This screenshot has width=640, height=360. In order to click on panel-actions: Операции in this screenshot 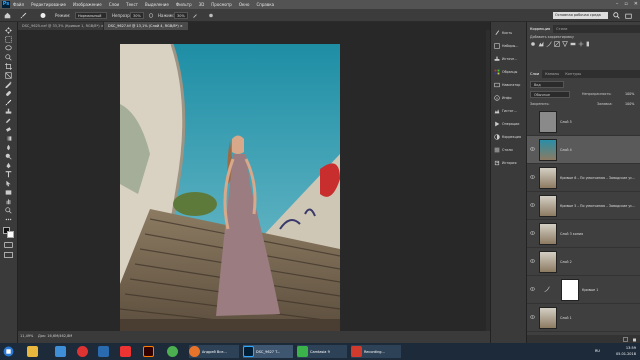, I will do `click(509, 123)`.